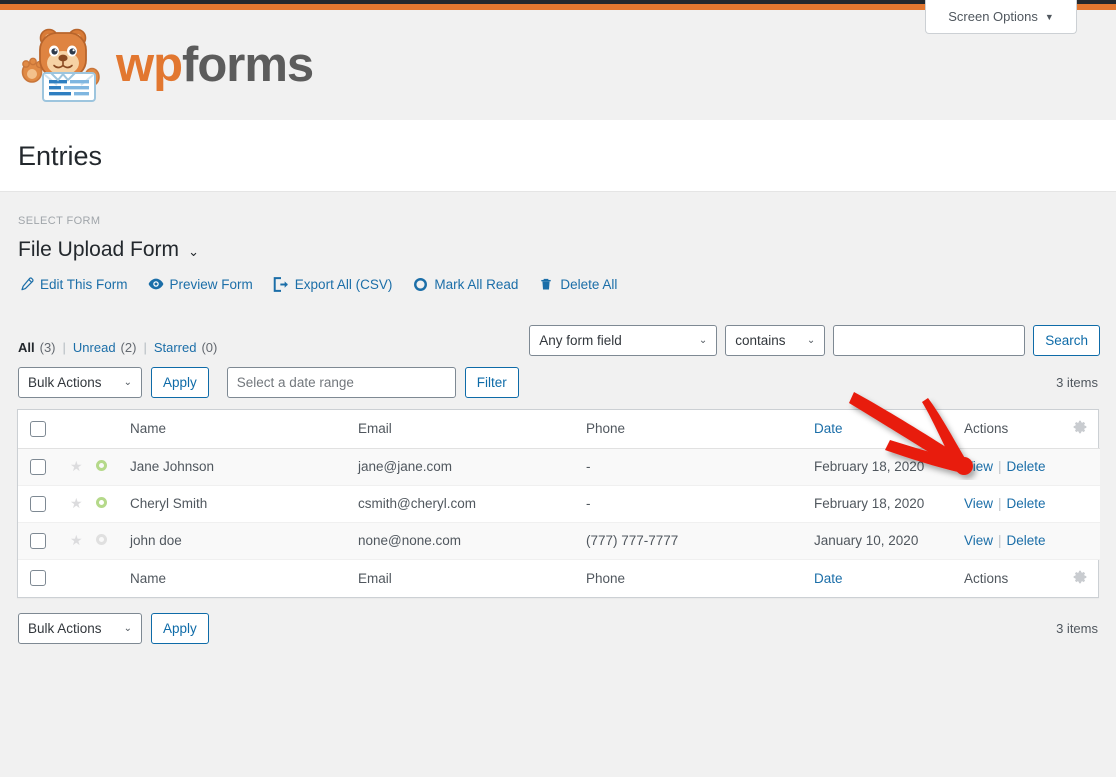  What do you see at coordinates (889, 578) in the screenshot?
I see `column-footer-date: Date` at bounding box center [889, 578].